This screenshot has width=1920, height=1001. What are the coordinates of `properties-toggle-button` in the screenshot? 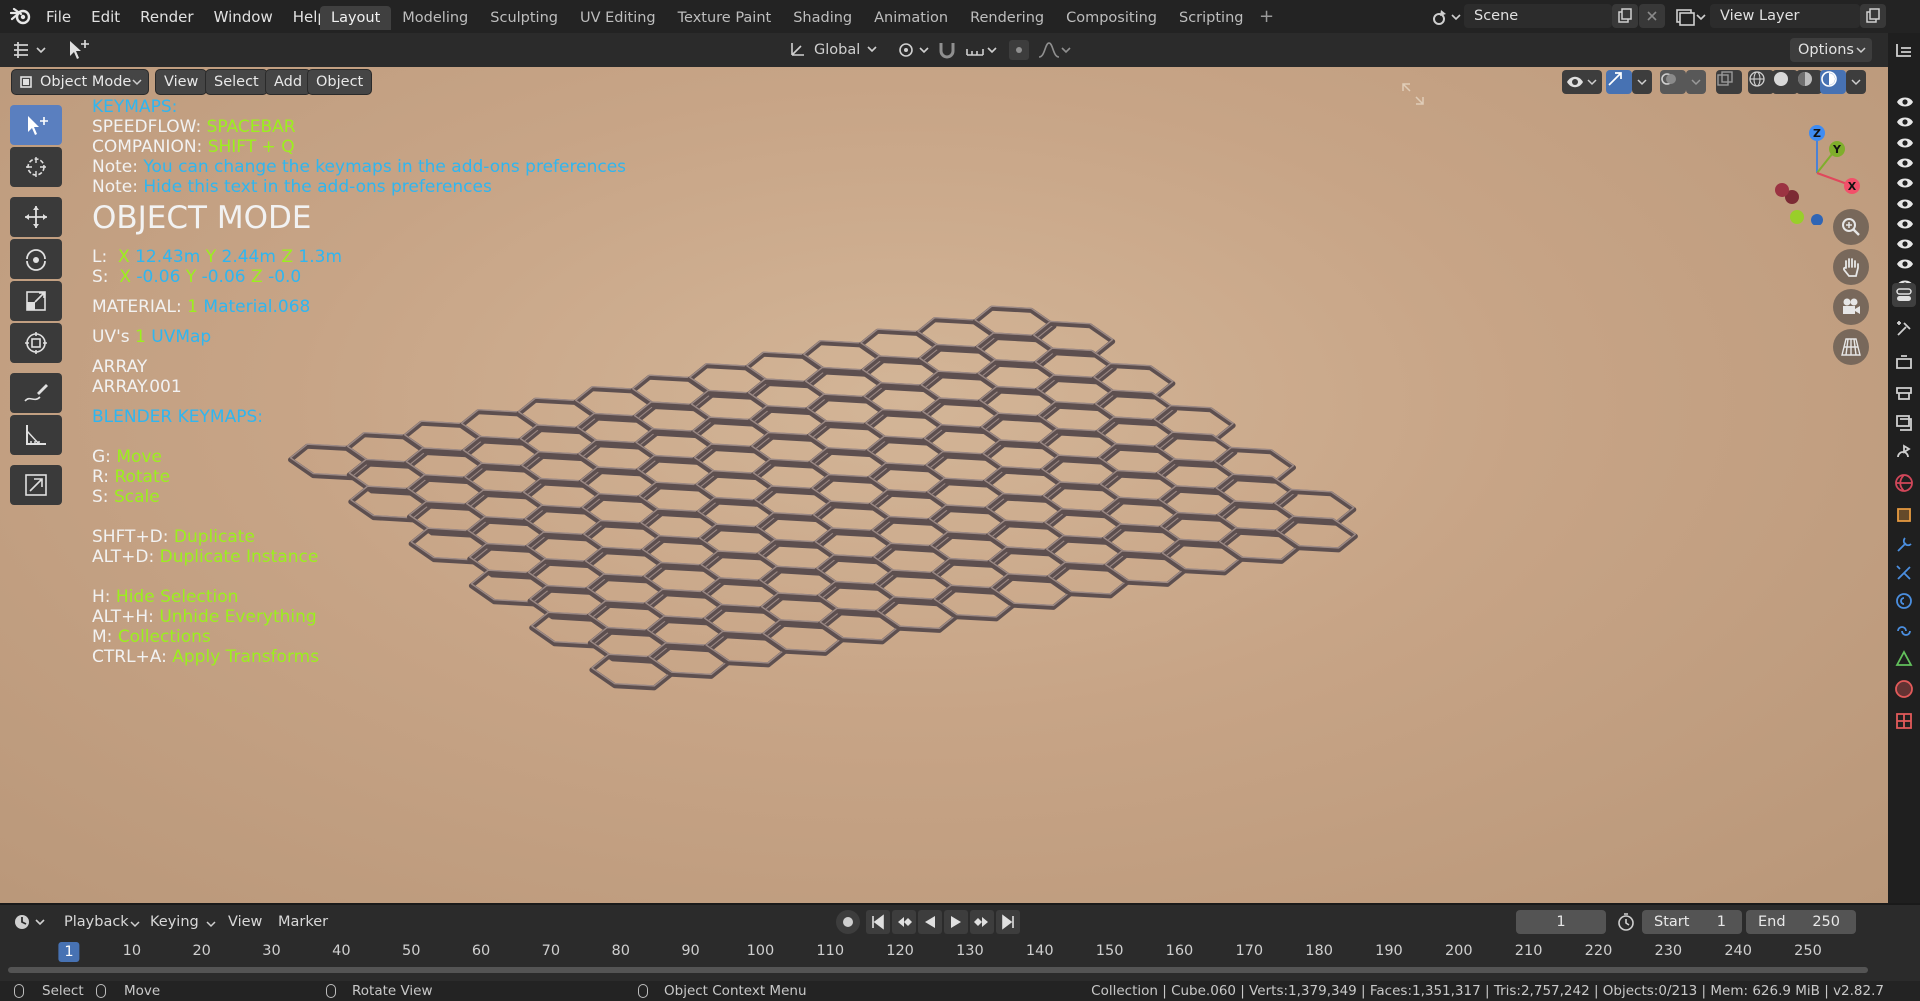 It's located at (1904, 295).